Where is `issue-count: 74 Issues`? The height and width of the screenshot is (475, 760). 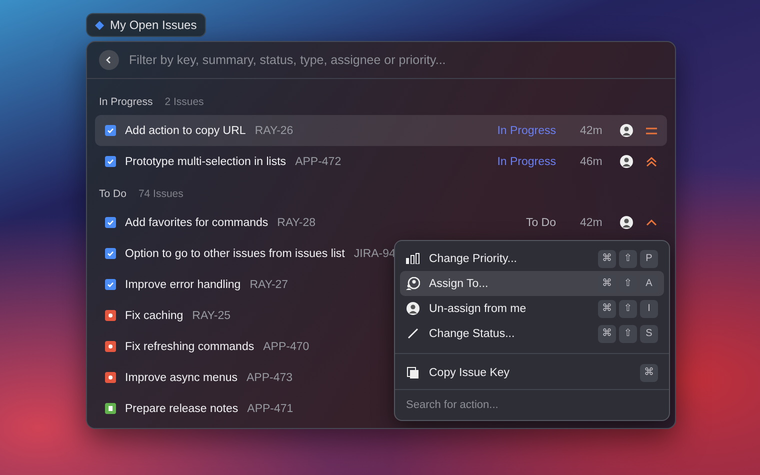
issue-count: 74 Issues is located at coordinates (161, 194).